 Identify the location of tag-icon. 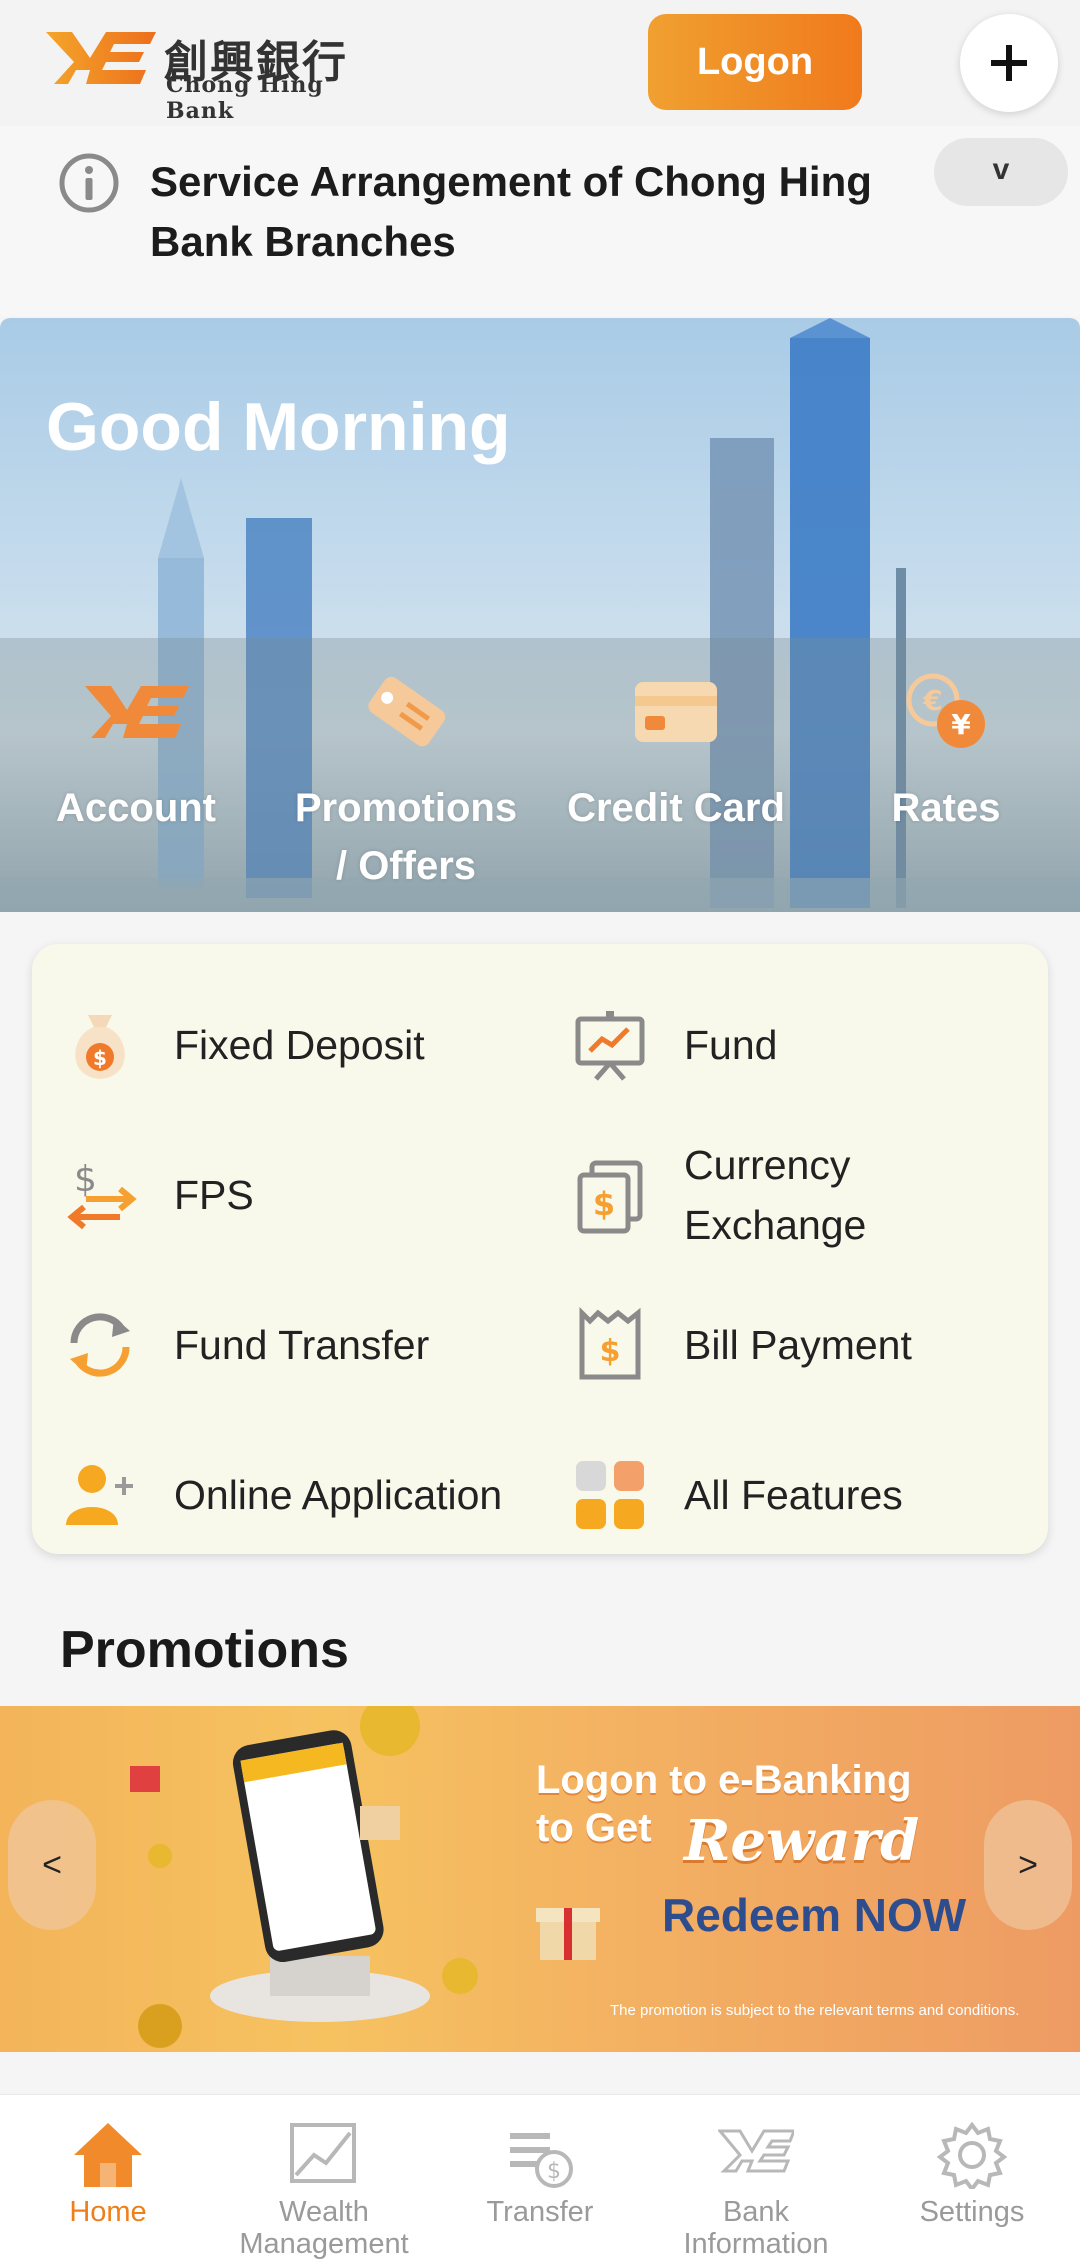
(407, 711).